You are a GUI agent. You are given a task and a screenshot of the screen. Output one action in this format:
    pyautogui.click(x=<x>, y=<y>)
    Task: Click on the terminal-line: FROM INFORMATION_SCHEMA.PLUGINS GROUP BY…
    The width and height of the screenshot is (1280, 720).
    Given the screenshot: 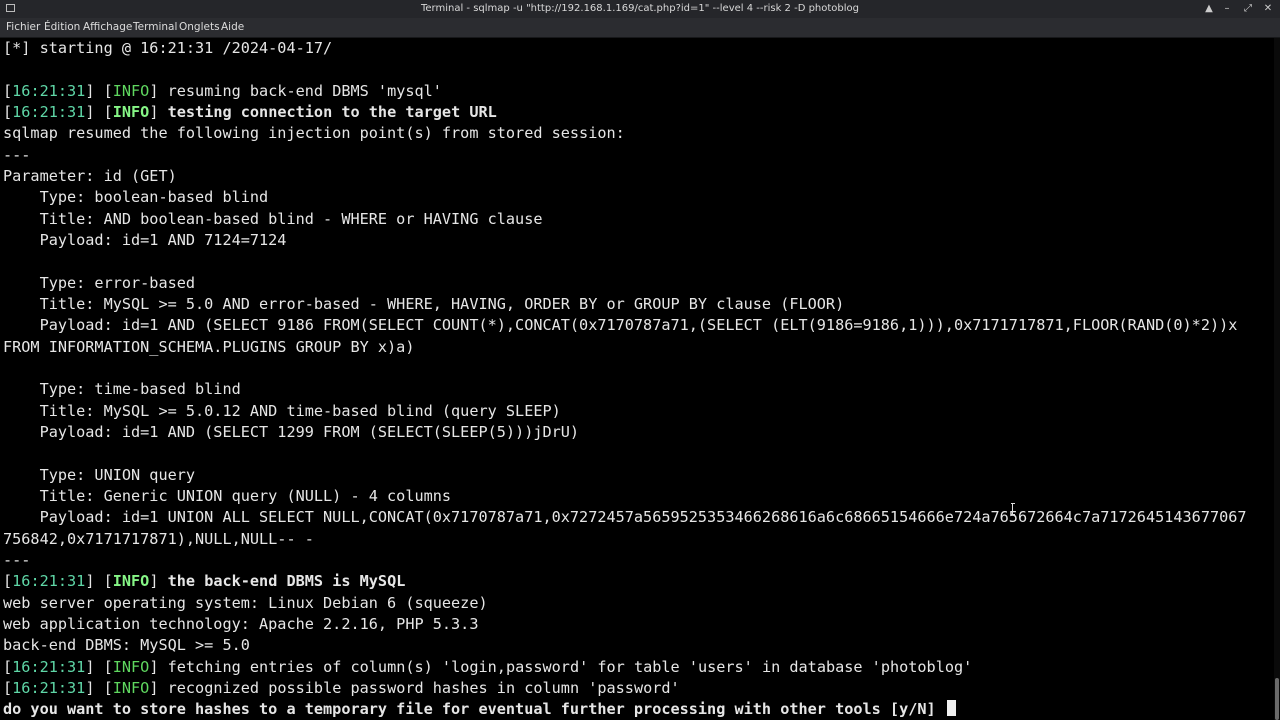 What is the action you would take?
    pyautogui.click(x=209, y=347)
    